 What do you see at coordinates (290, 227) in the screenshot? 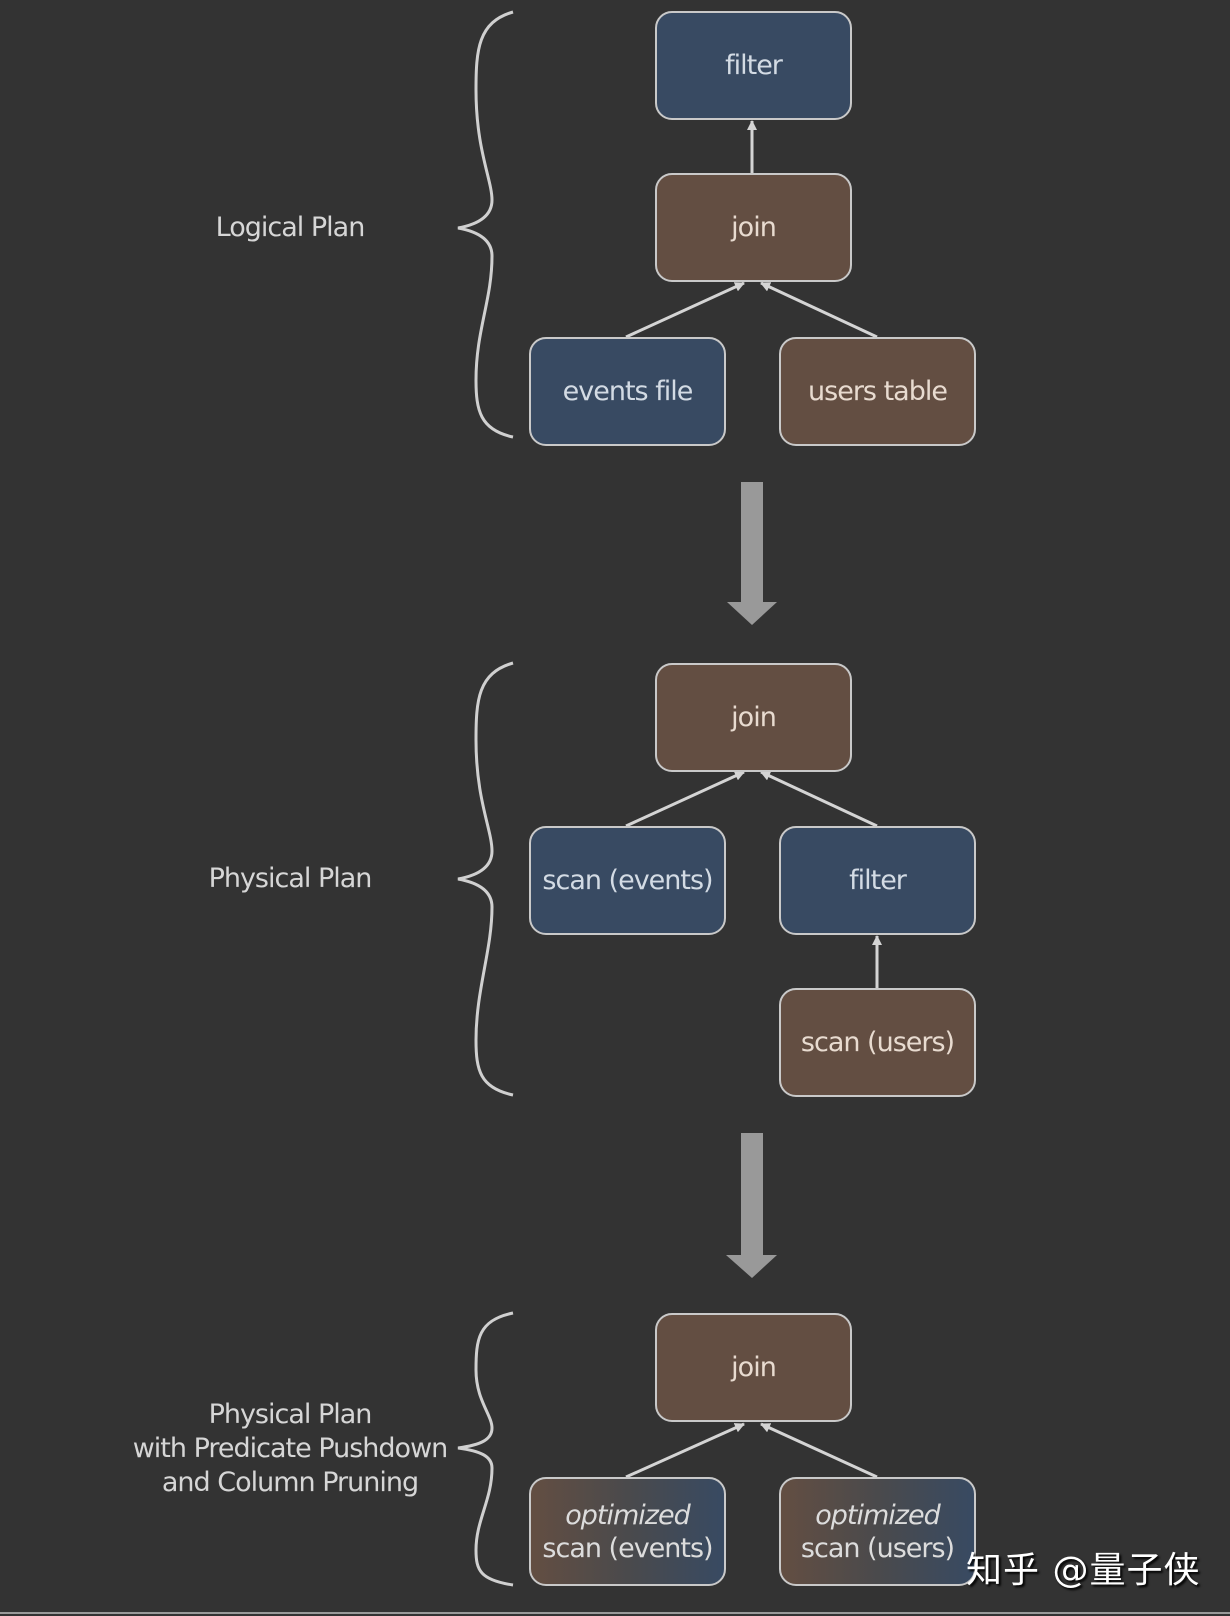
I see `label-logical-plan: Logical Plan` at bounding box center [290, 227].